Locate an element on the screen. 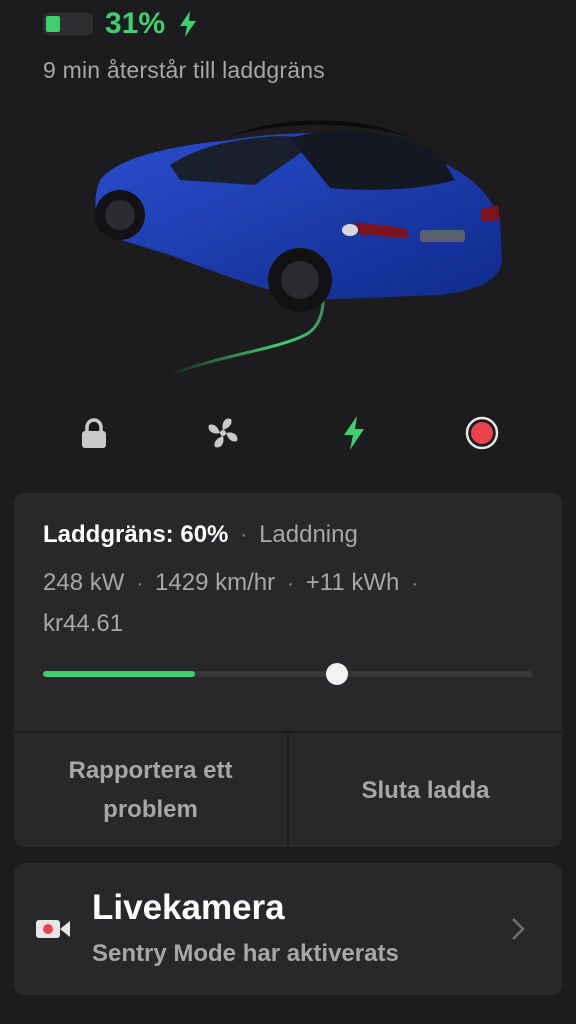 The width and height of the screenshot is (576, 1024). charge-button is located at coordinates (354, 433).